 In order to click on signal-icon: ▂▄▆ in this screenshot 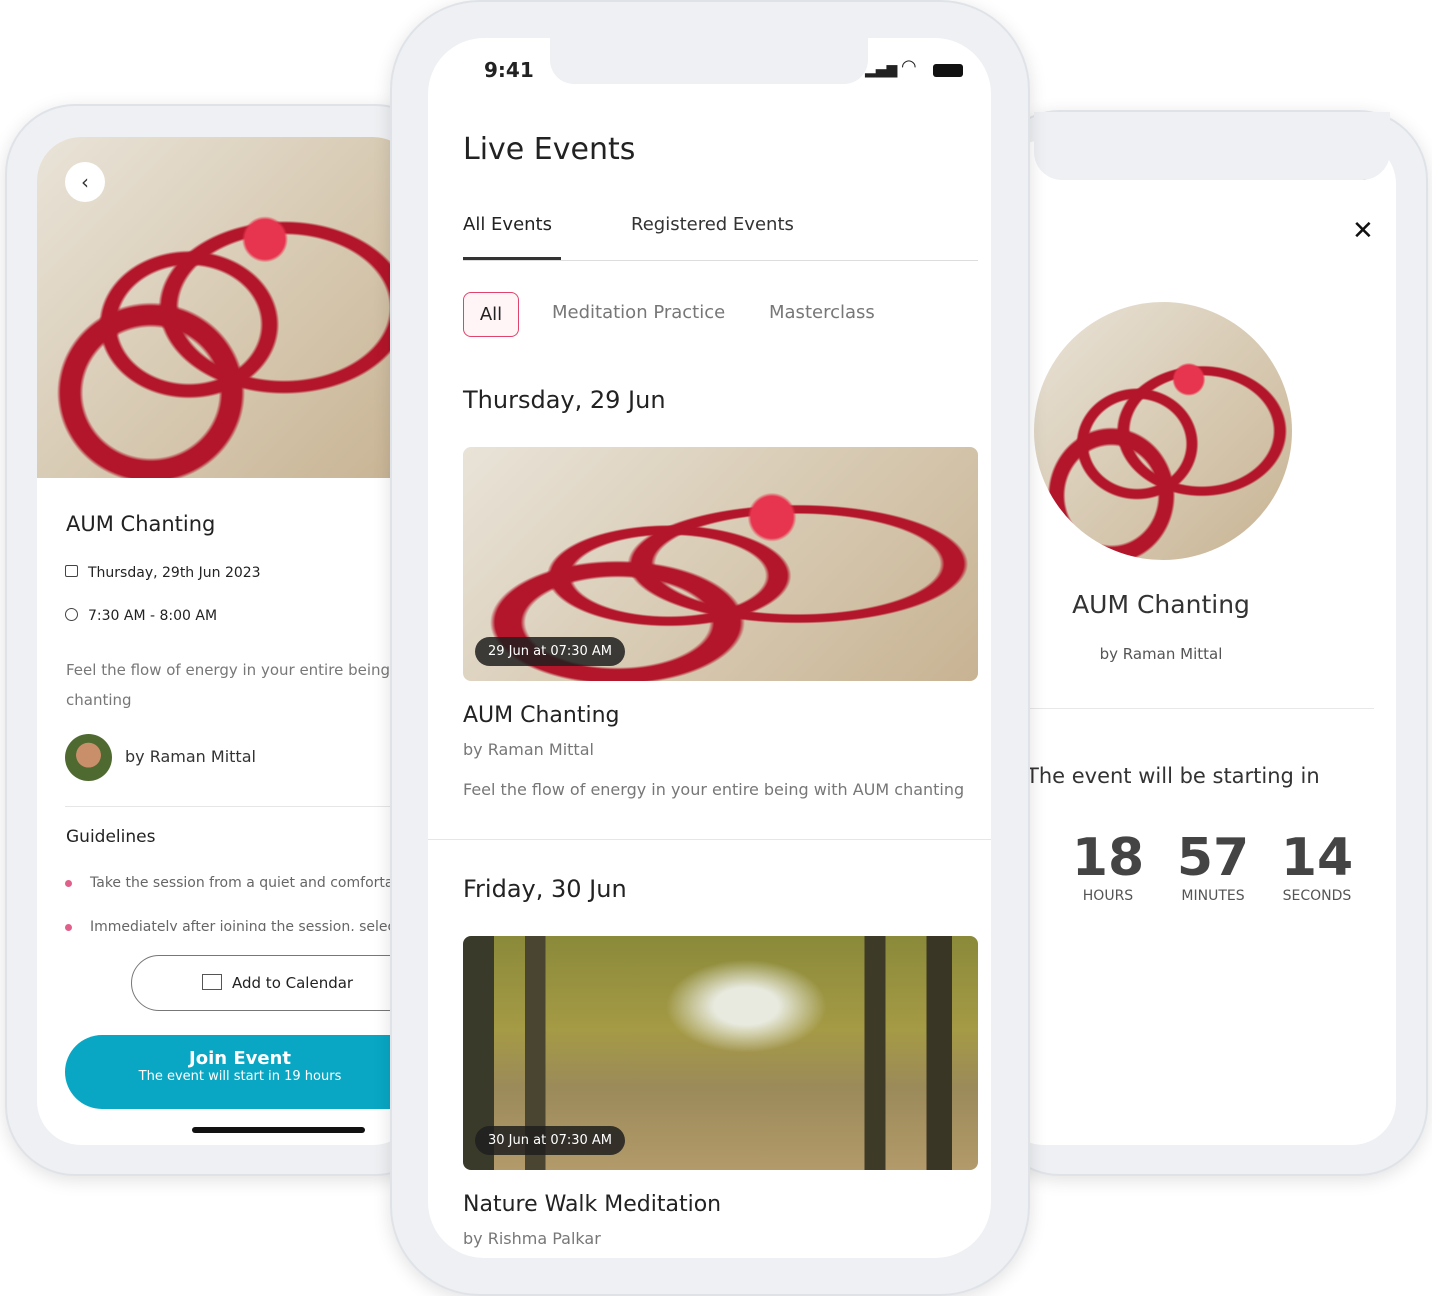, I will do `click(881, 70)`.